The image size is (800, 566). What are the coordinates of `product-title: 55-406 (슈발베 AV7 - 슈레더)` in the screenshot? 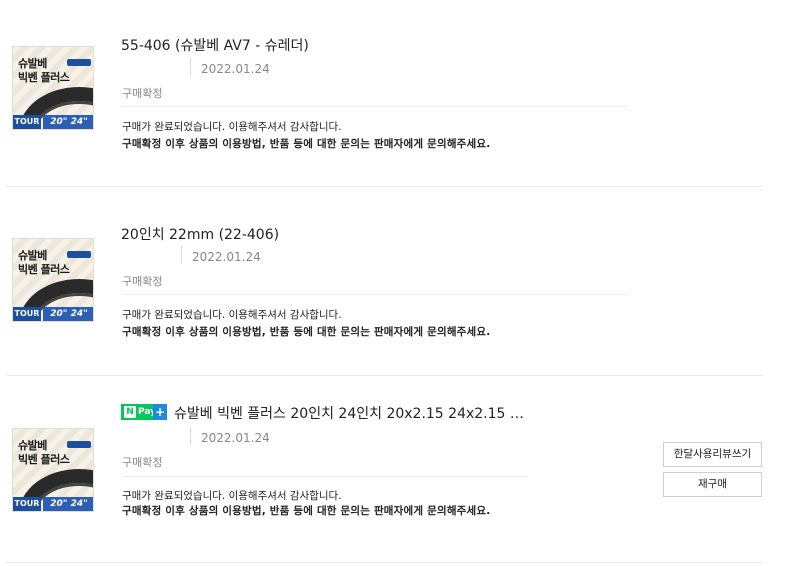 It's located at (215, 45).